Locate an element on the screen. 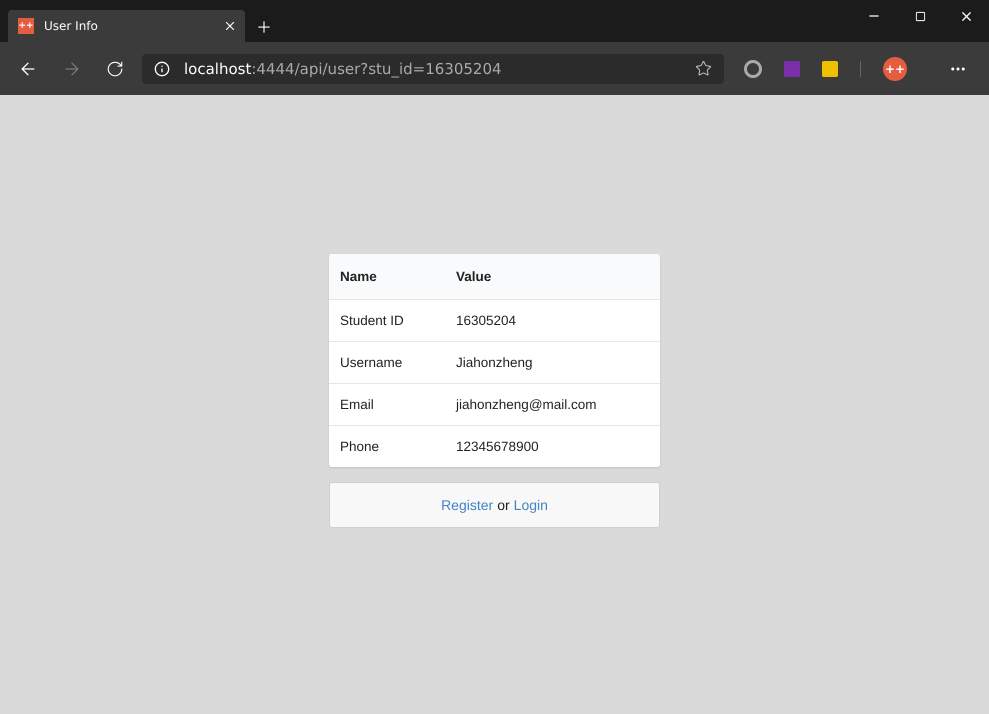 Image resolution: width=989 pixels, height=714 pixels. table-cell-text: Phone is located at coordinates (360, 446).